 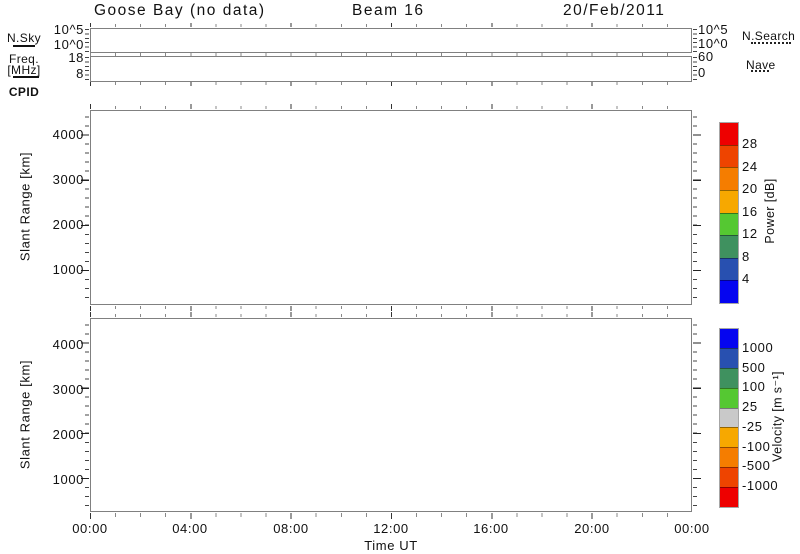 I want to click on velocity-cb-tick-neg500: -500, so click(x=756, y=465).